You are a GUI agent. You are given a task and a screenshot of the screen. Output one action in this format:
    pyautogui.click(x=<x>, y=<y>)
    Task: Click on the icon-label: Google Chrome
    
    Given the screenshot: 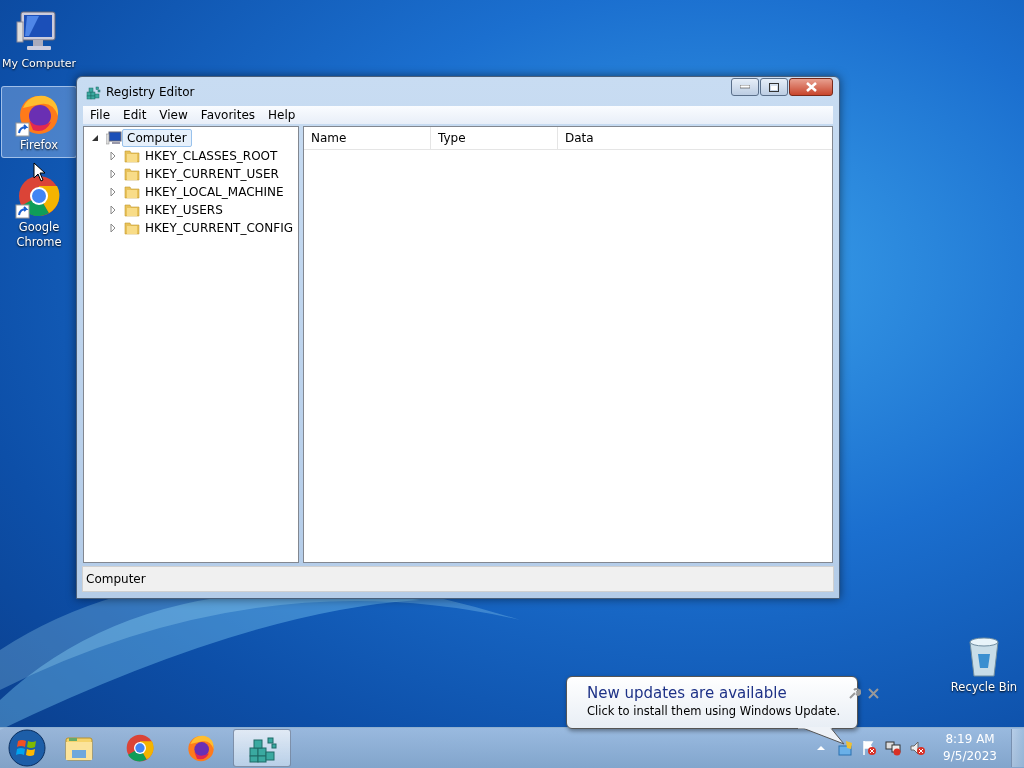 What is the action you would take?
    pyautogui.click(x=39, y=235)
    